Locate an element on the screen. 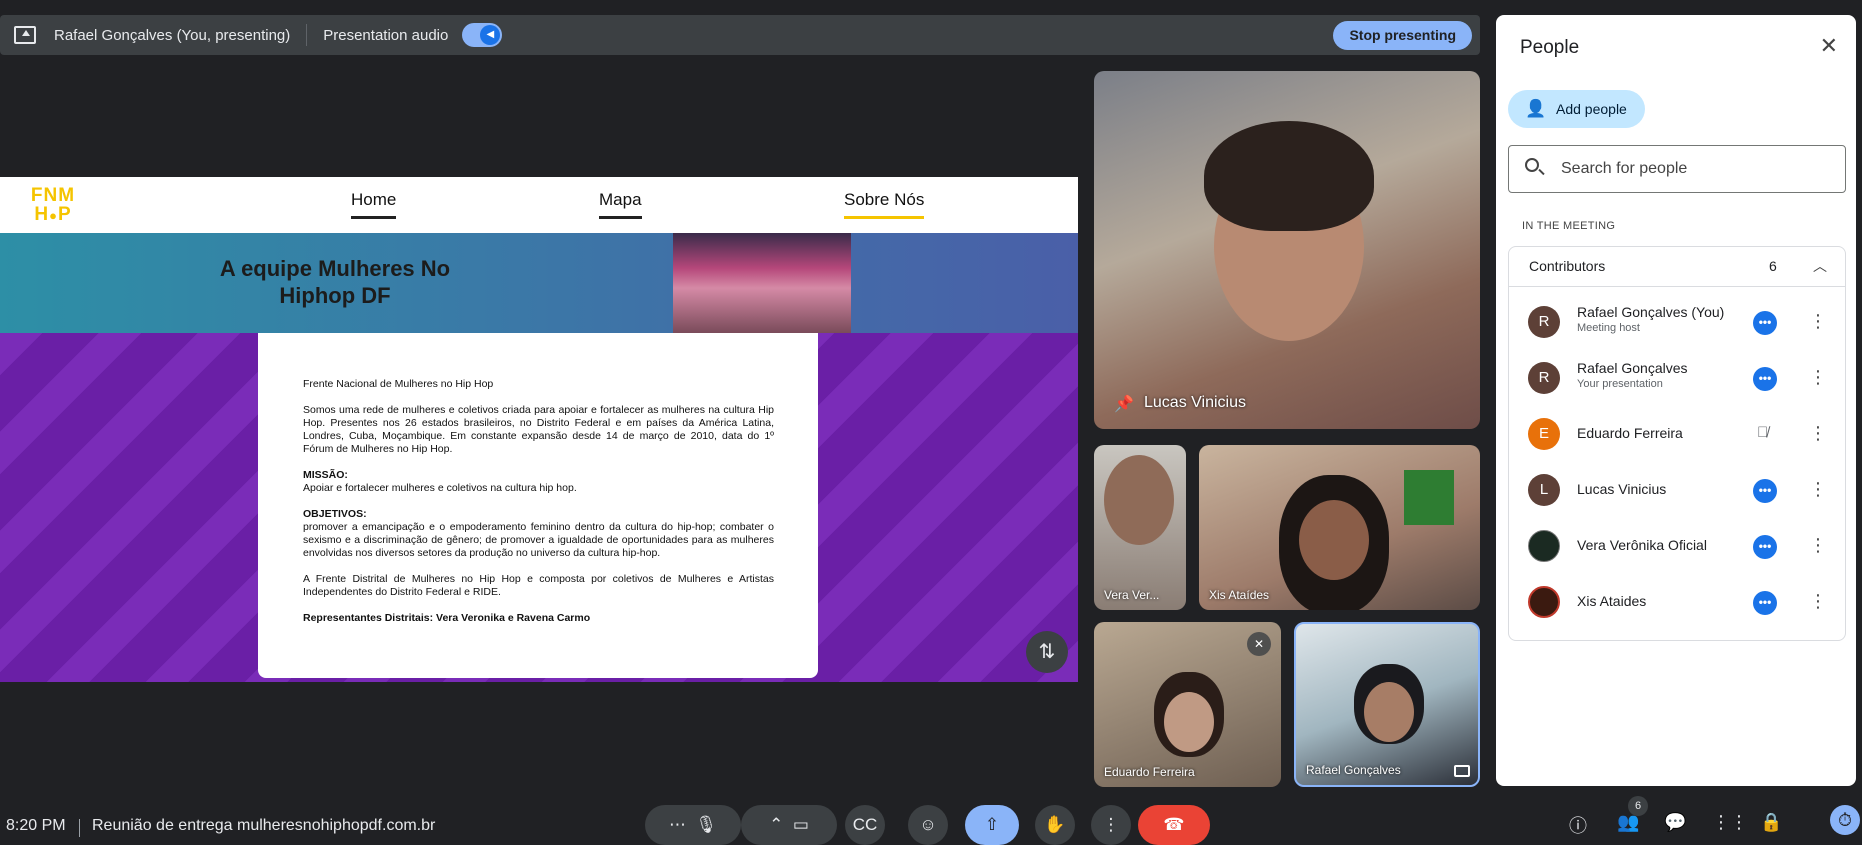 This screenshot has width=1862, height=845. video-tile-xis: Xis Ataídes is located at coordinates (1339, 527).